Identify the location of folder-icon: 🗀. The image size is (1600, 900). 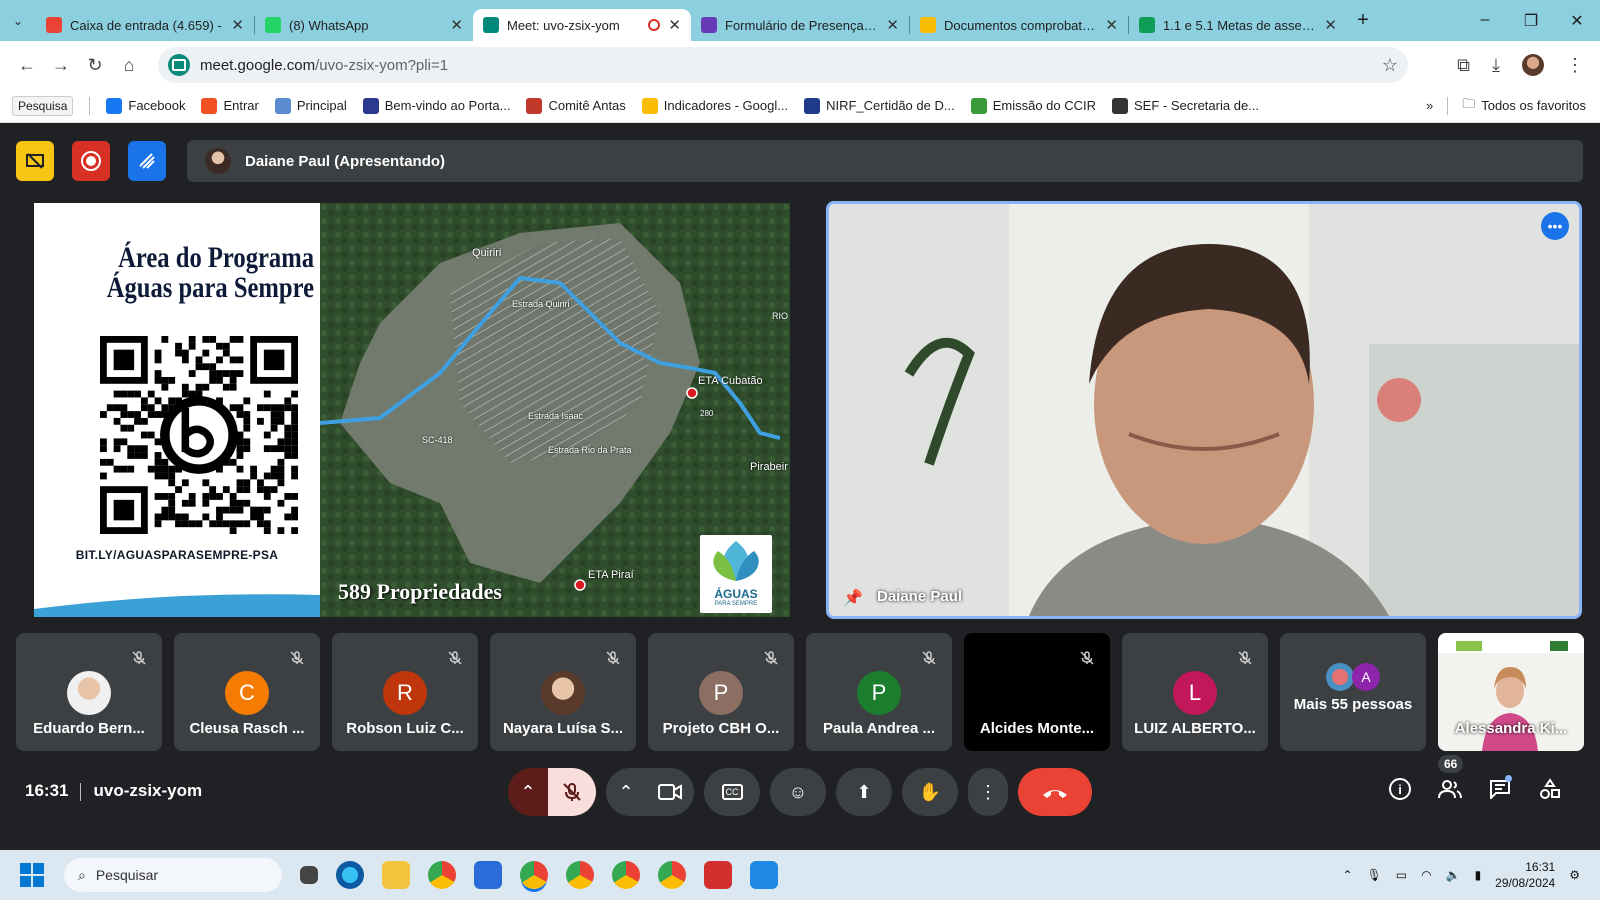
(1469, 103).